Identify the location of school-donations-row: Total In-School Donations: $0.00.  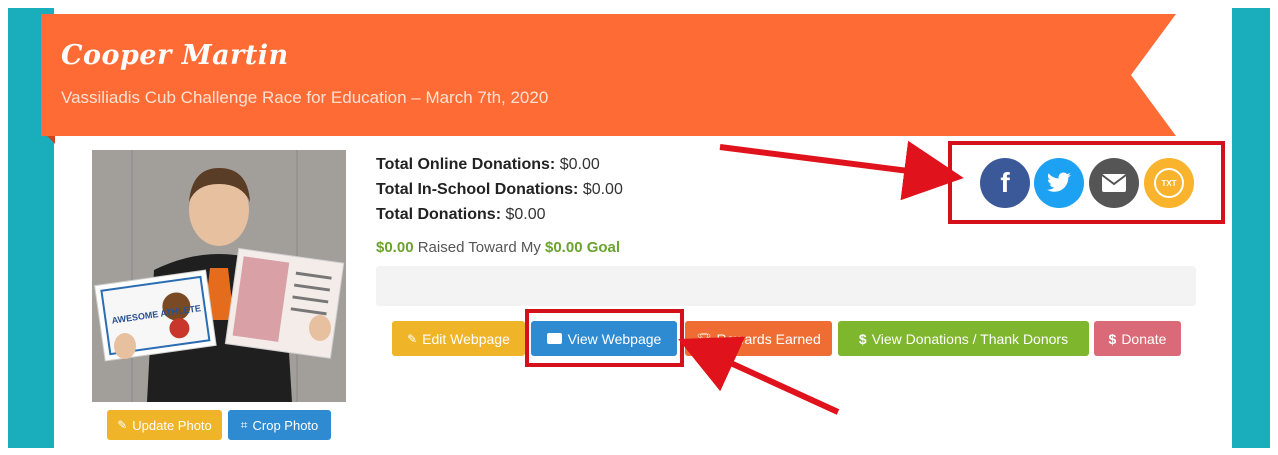
(499, 189).